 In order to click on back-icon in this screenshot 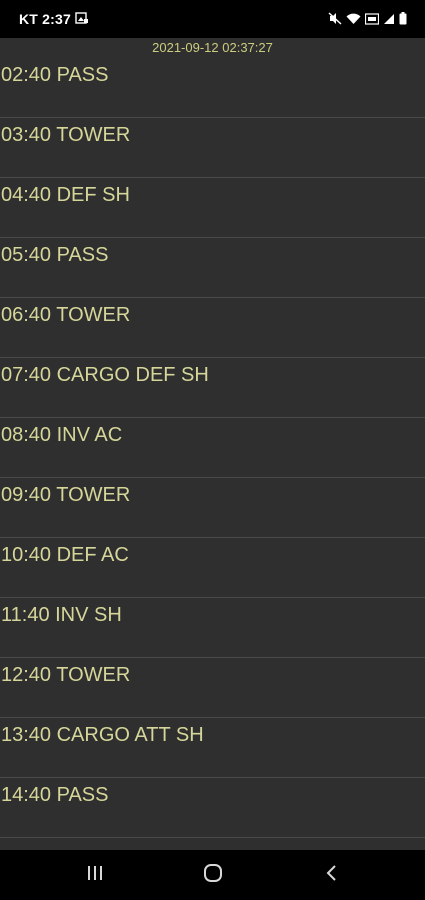, I will do `click(332, 875)`.